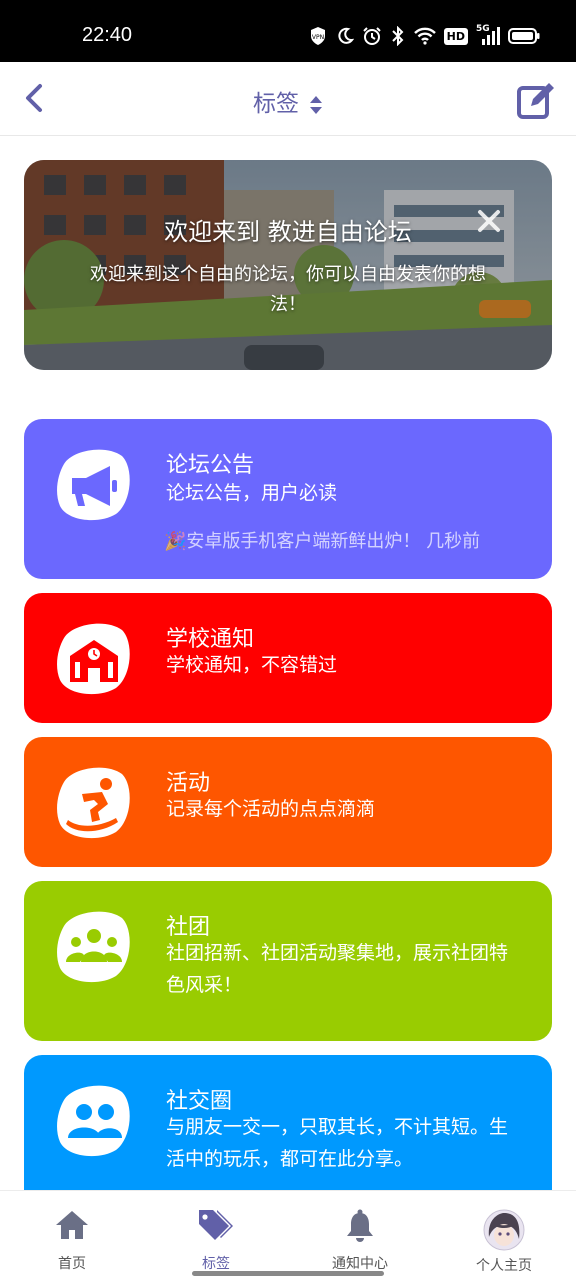  Describe the element at coordinates (72, 1264) in the screenshot. I see `tab-label: 首页` at that location.